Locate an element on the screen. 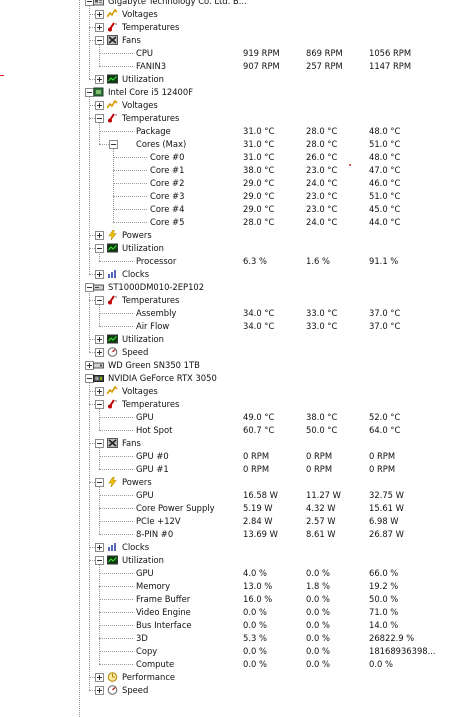 The image size is (474, 717). sensor-row: GPU 4.0 % 0.0 % 66.0 % is located at coordinates (237, 573).